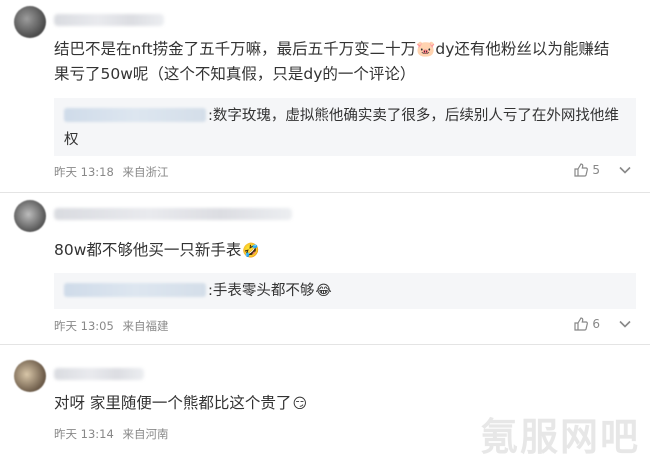 The height and width of the screenshot is (461, 650). I want to click on comment-actions: 6, so click(602, 324).